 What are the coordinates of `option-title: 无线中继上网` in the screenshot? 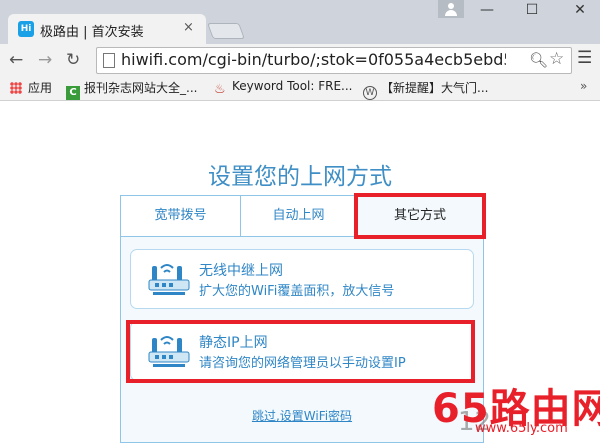 It's located at (241, 271).